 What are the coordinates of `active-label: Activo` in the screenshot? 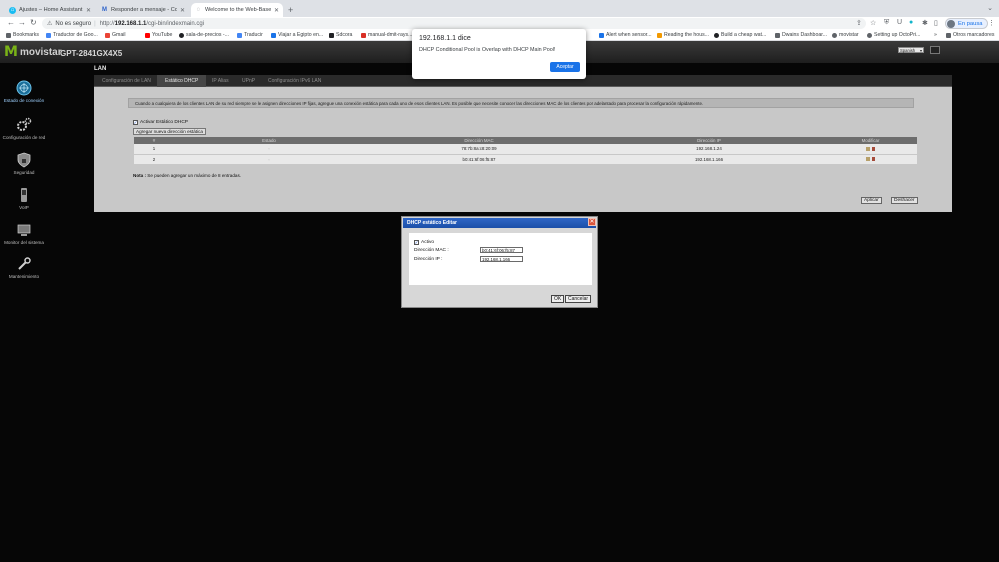 It's located at (428, 242).